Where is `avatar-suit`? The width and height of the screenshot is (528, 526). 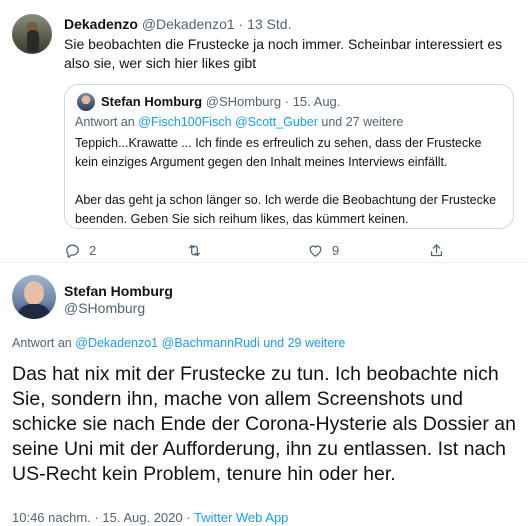 avatar-suit is located at coordinates (34, 311).